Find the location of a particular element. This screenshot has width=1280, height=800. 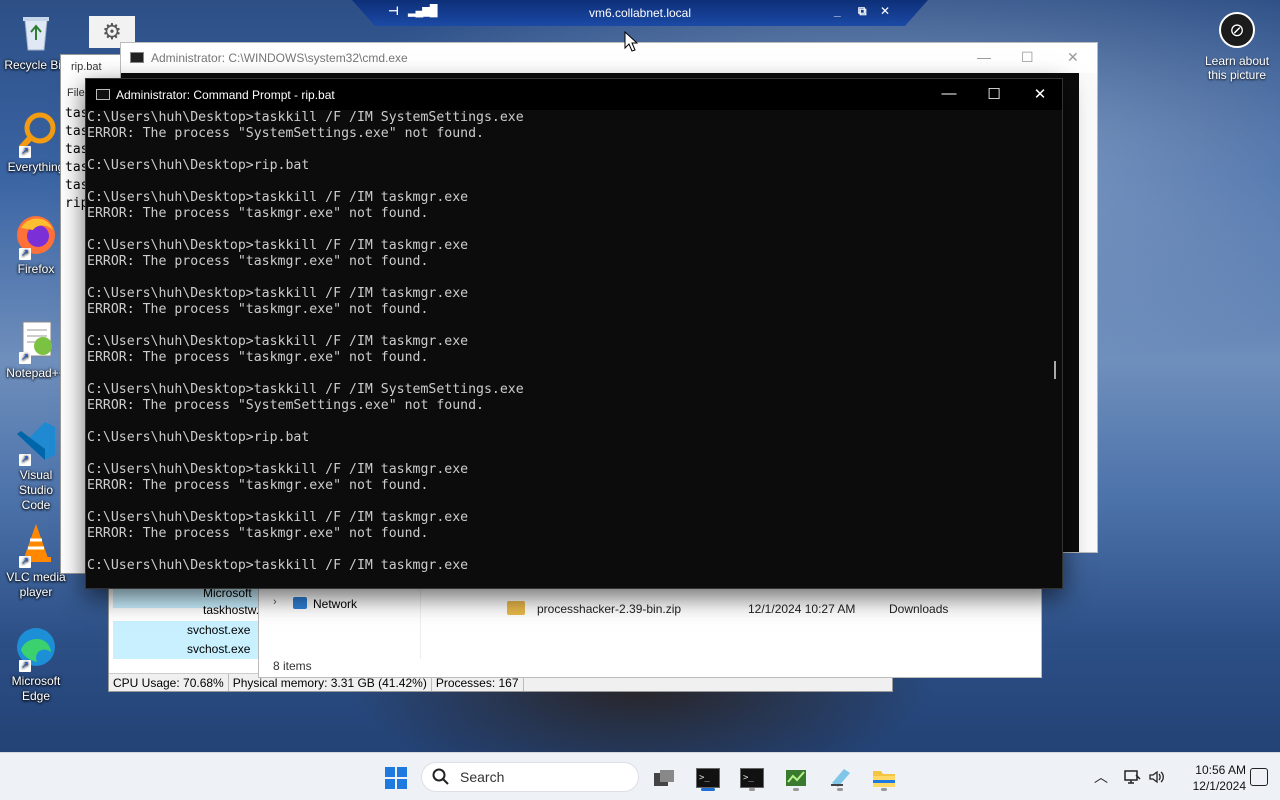

edge-icon: ↗ is located at coordinates (36, 648).